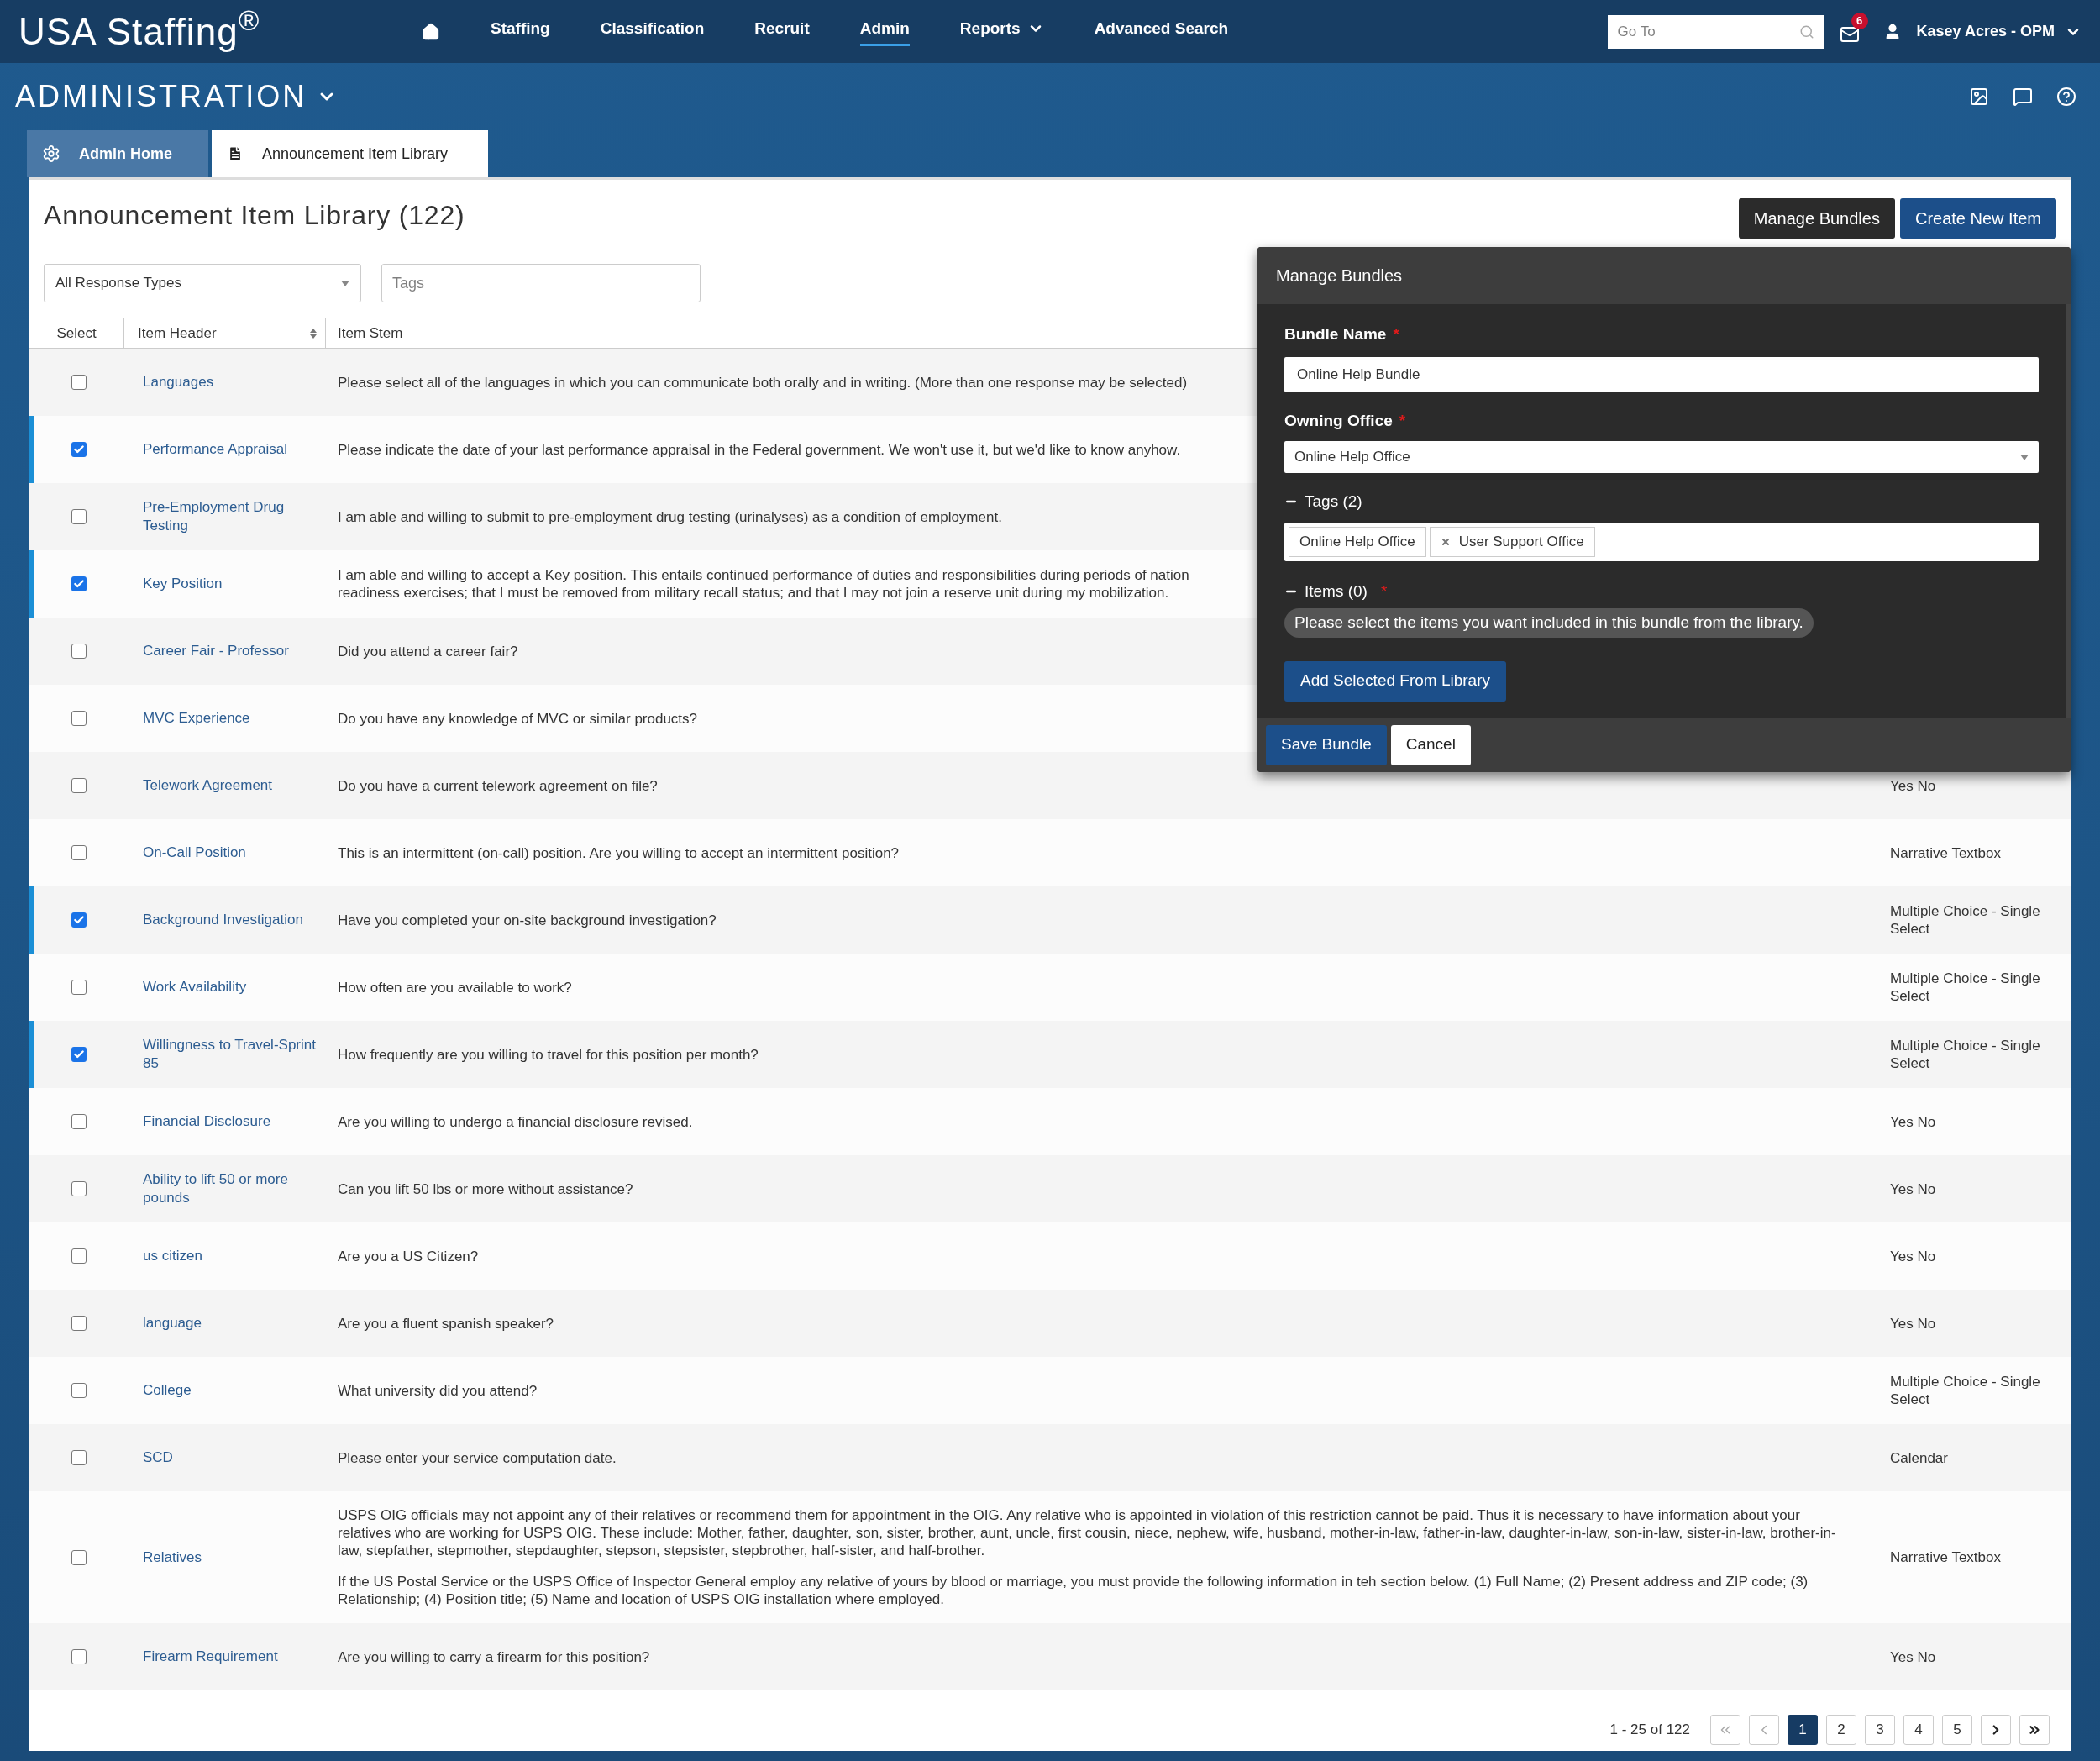 Image resolution: width=2100 pixels, height=1761 pixels. Describe the element at coordinates (76, 333) in the screenshot. I see `column-header: Select` at that location.